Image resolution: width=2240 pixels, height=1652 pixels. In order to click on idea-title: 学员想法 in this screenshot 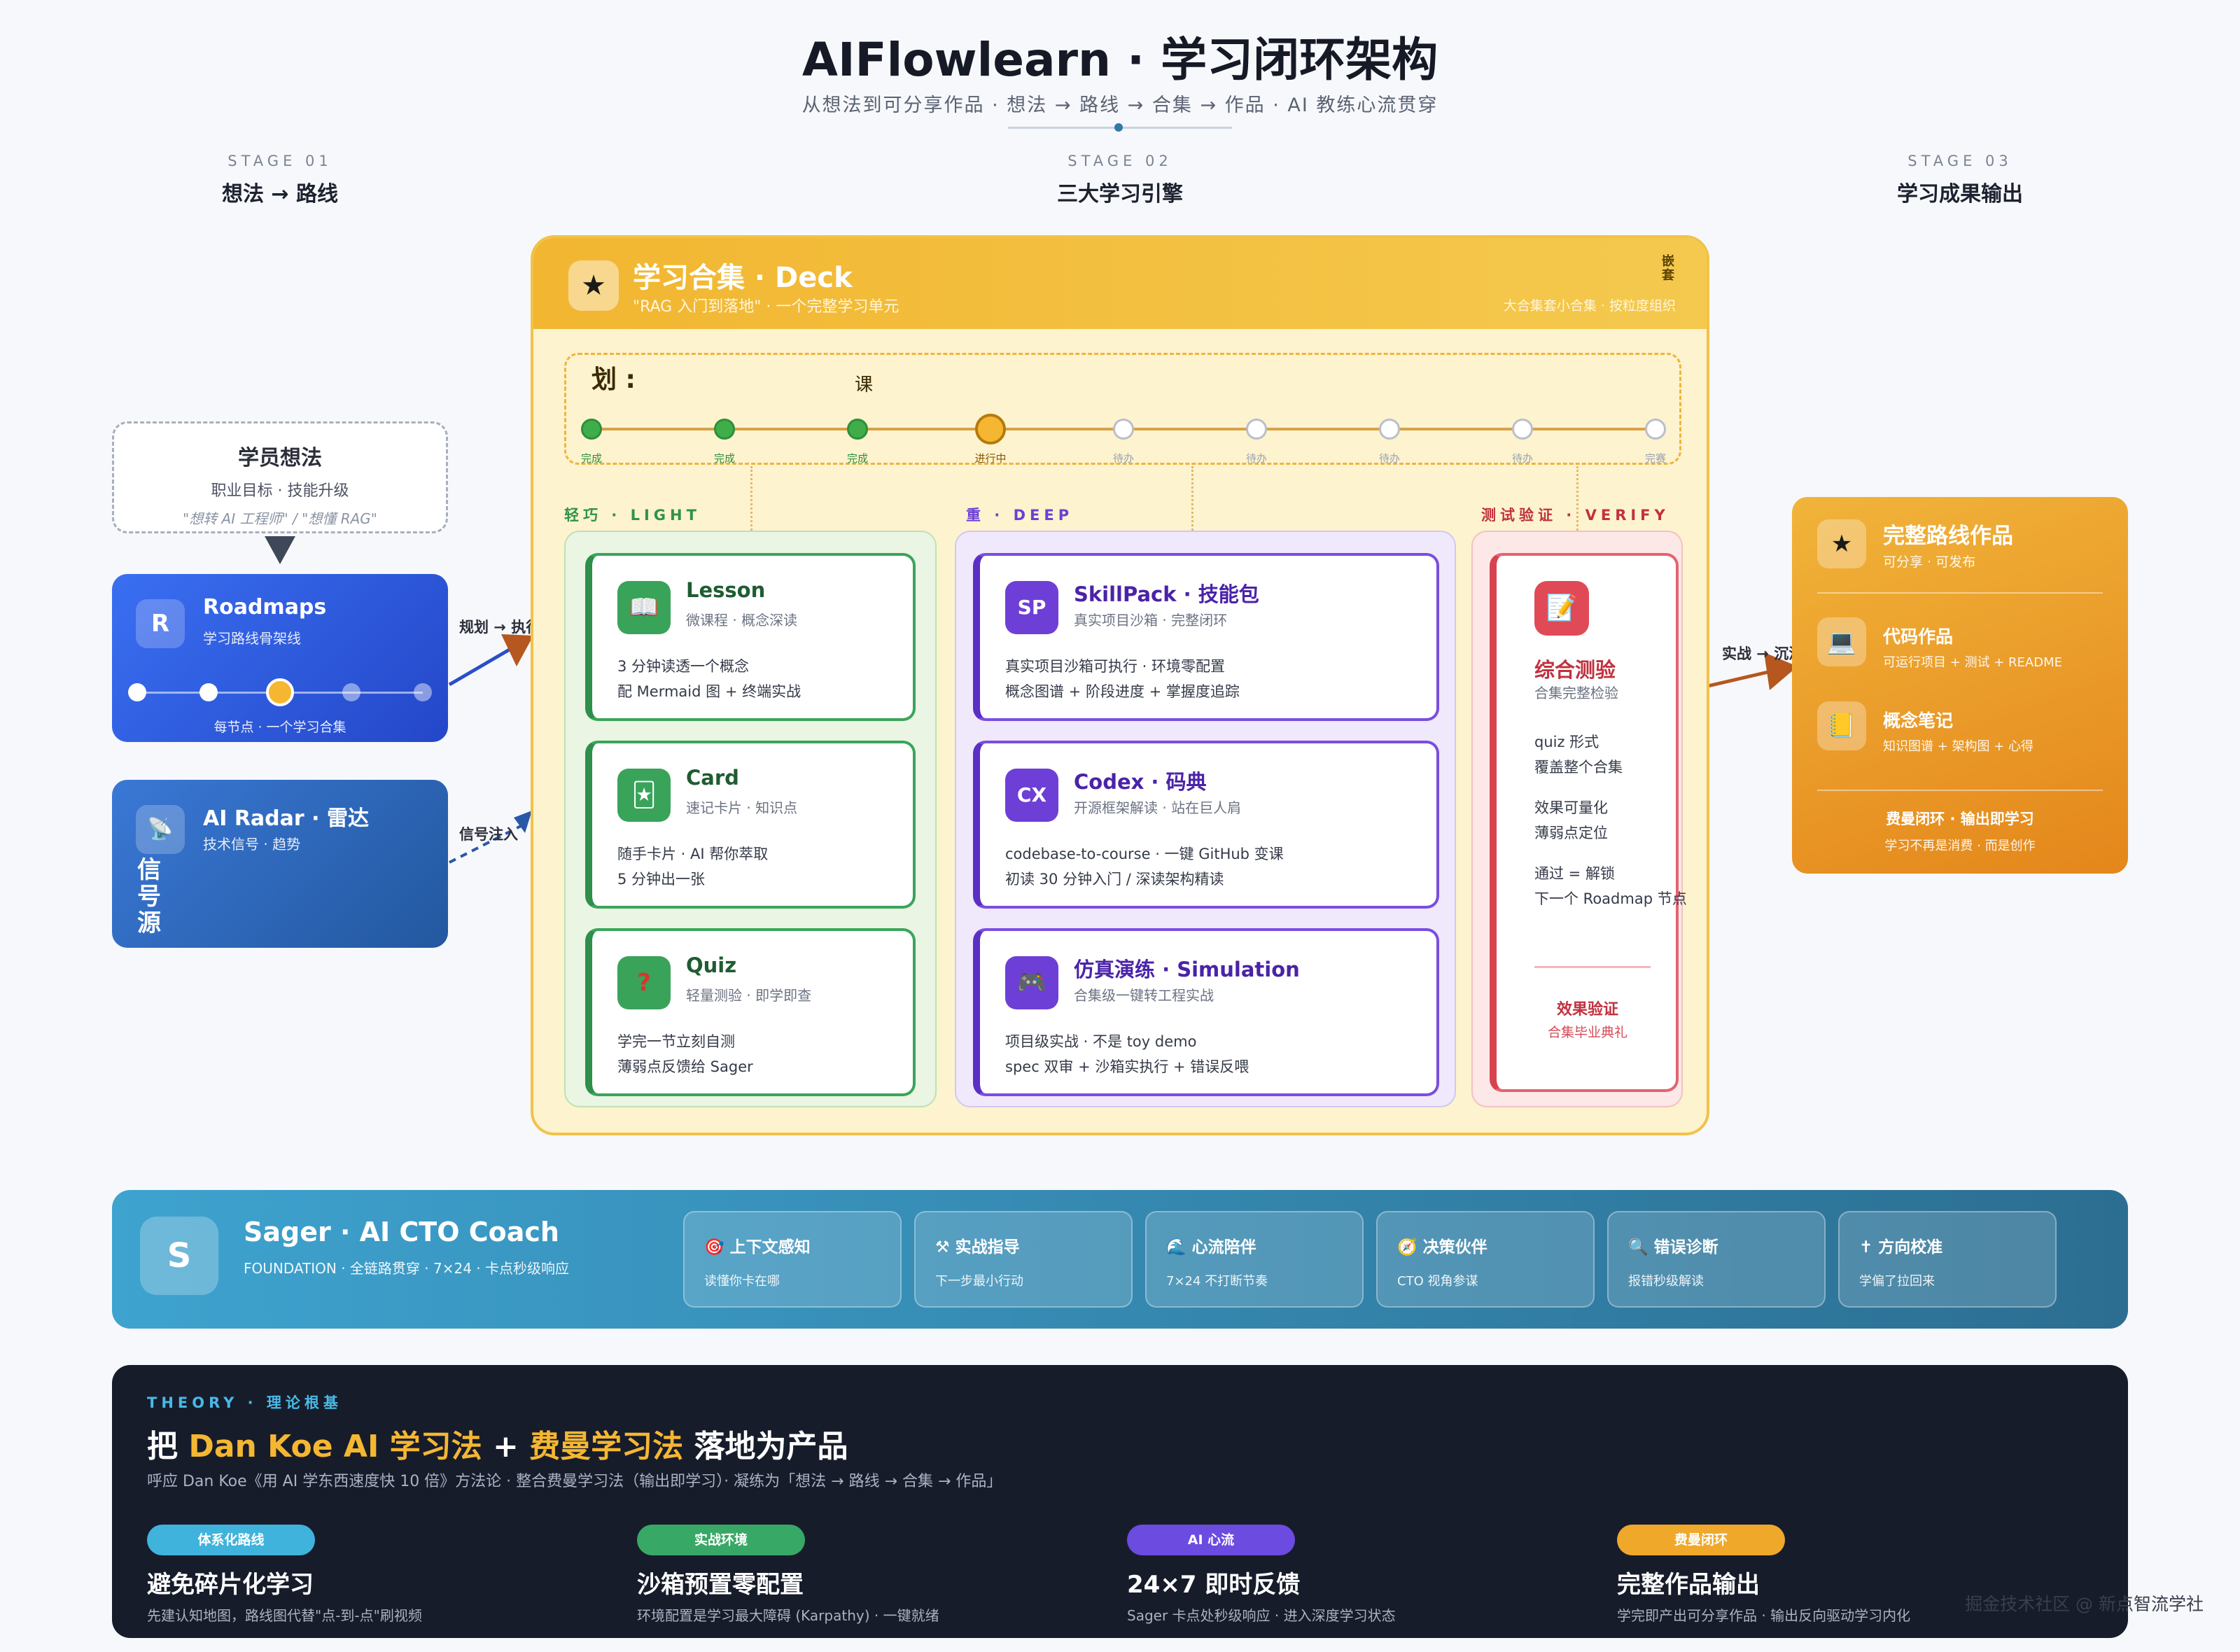, I will do `click(280, 458)`.